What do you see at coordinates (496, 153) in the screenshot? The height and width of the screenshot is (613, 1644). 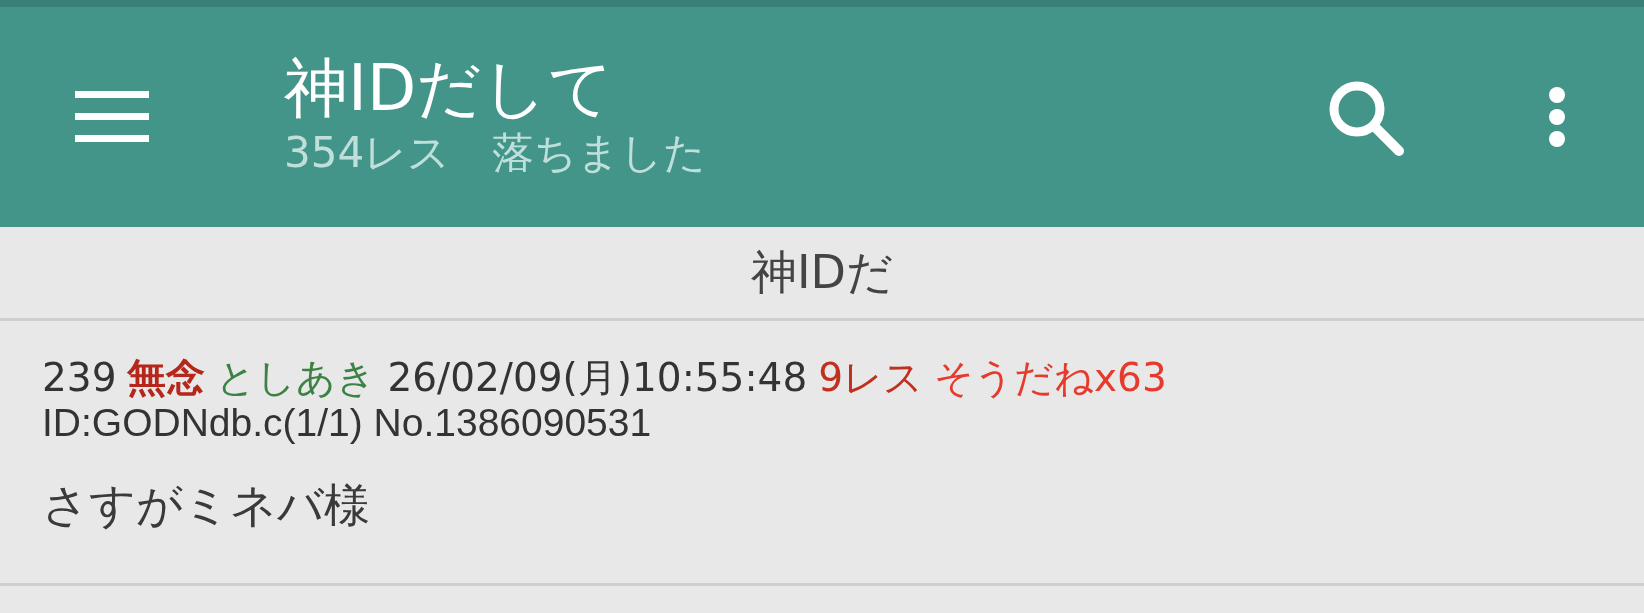 I see `thread-status: 354レス 落ちました` at bounding box center [496, 153].